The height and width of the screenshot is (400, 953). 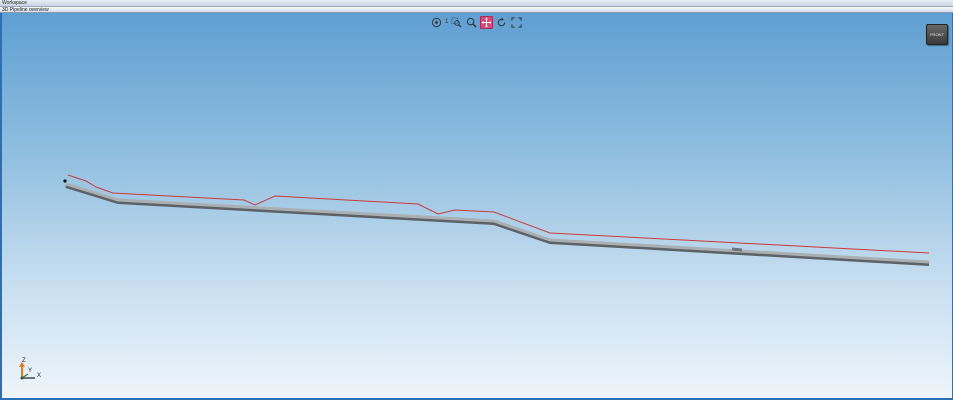 I want to click on pipeline-start-marker, so click(x=65, y=181).